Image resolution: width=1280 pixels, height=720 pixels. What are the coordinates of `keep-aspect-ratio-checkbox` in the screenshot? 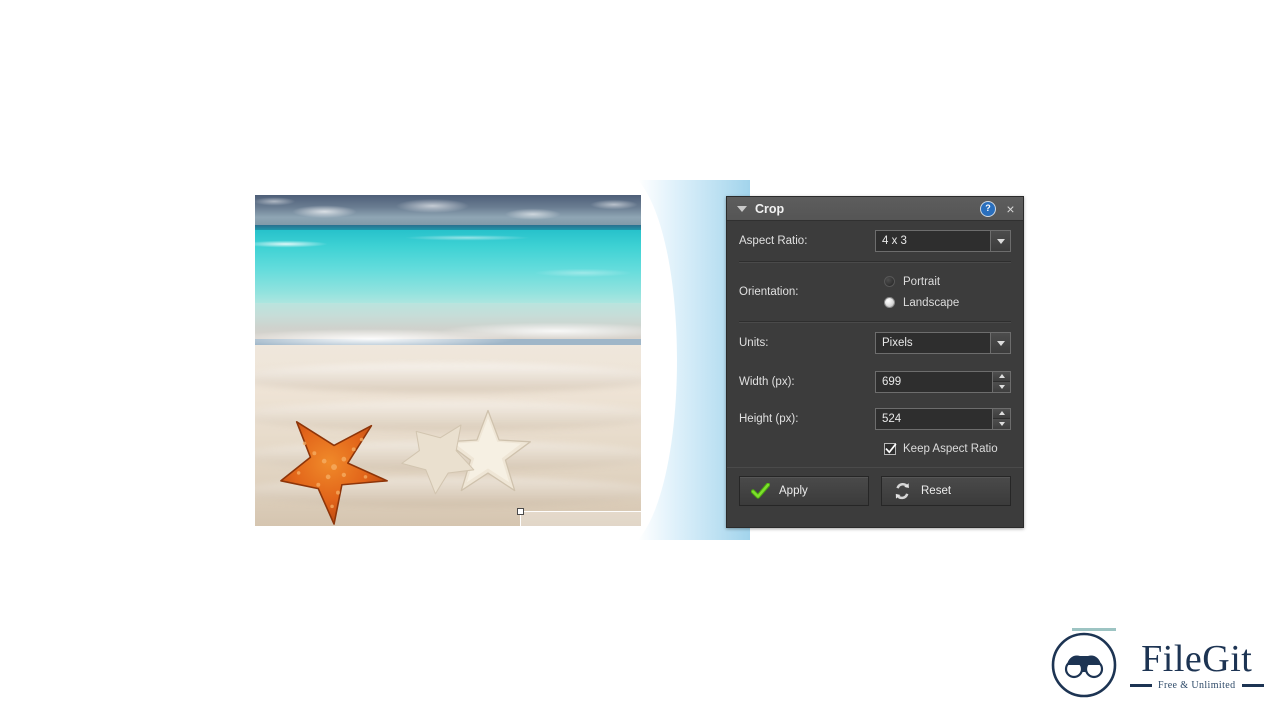 It's located at (890, 449).